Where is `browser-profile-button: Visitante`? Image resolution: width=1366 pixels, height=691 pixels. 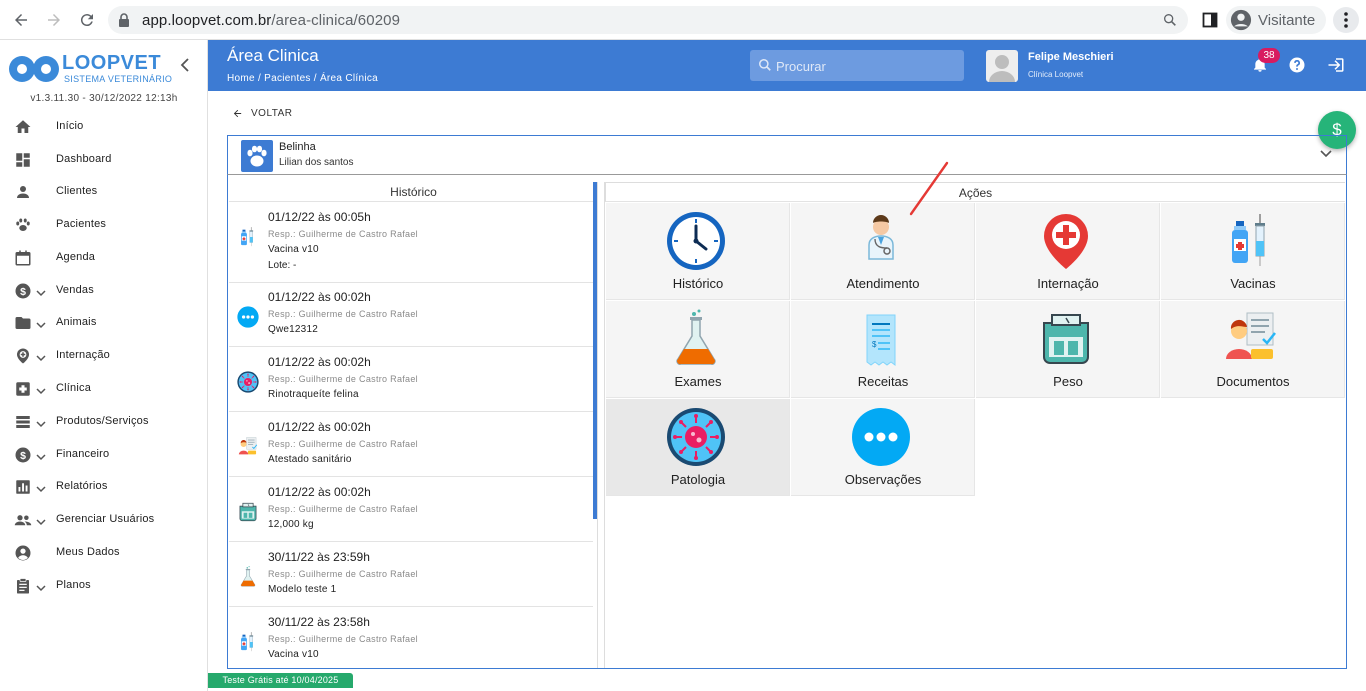 browser-profile-button: Visitante is located at coordinates (1276, 20).